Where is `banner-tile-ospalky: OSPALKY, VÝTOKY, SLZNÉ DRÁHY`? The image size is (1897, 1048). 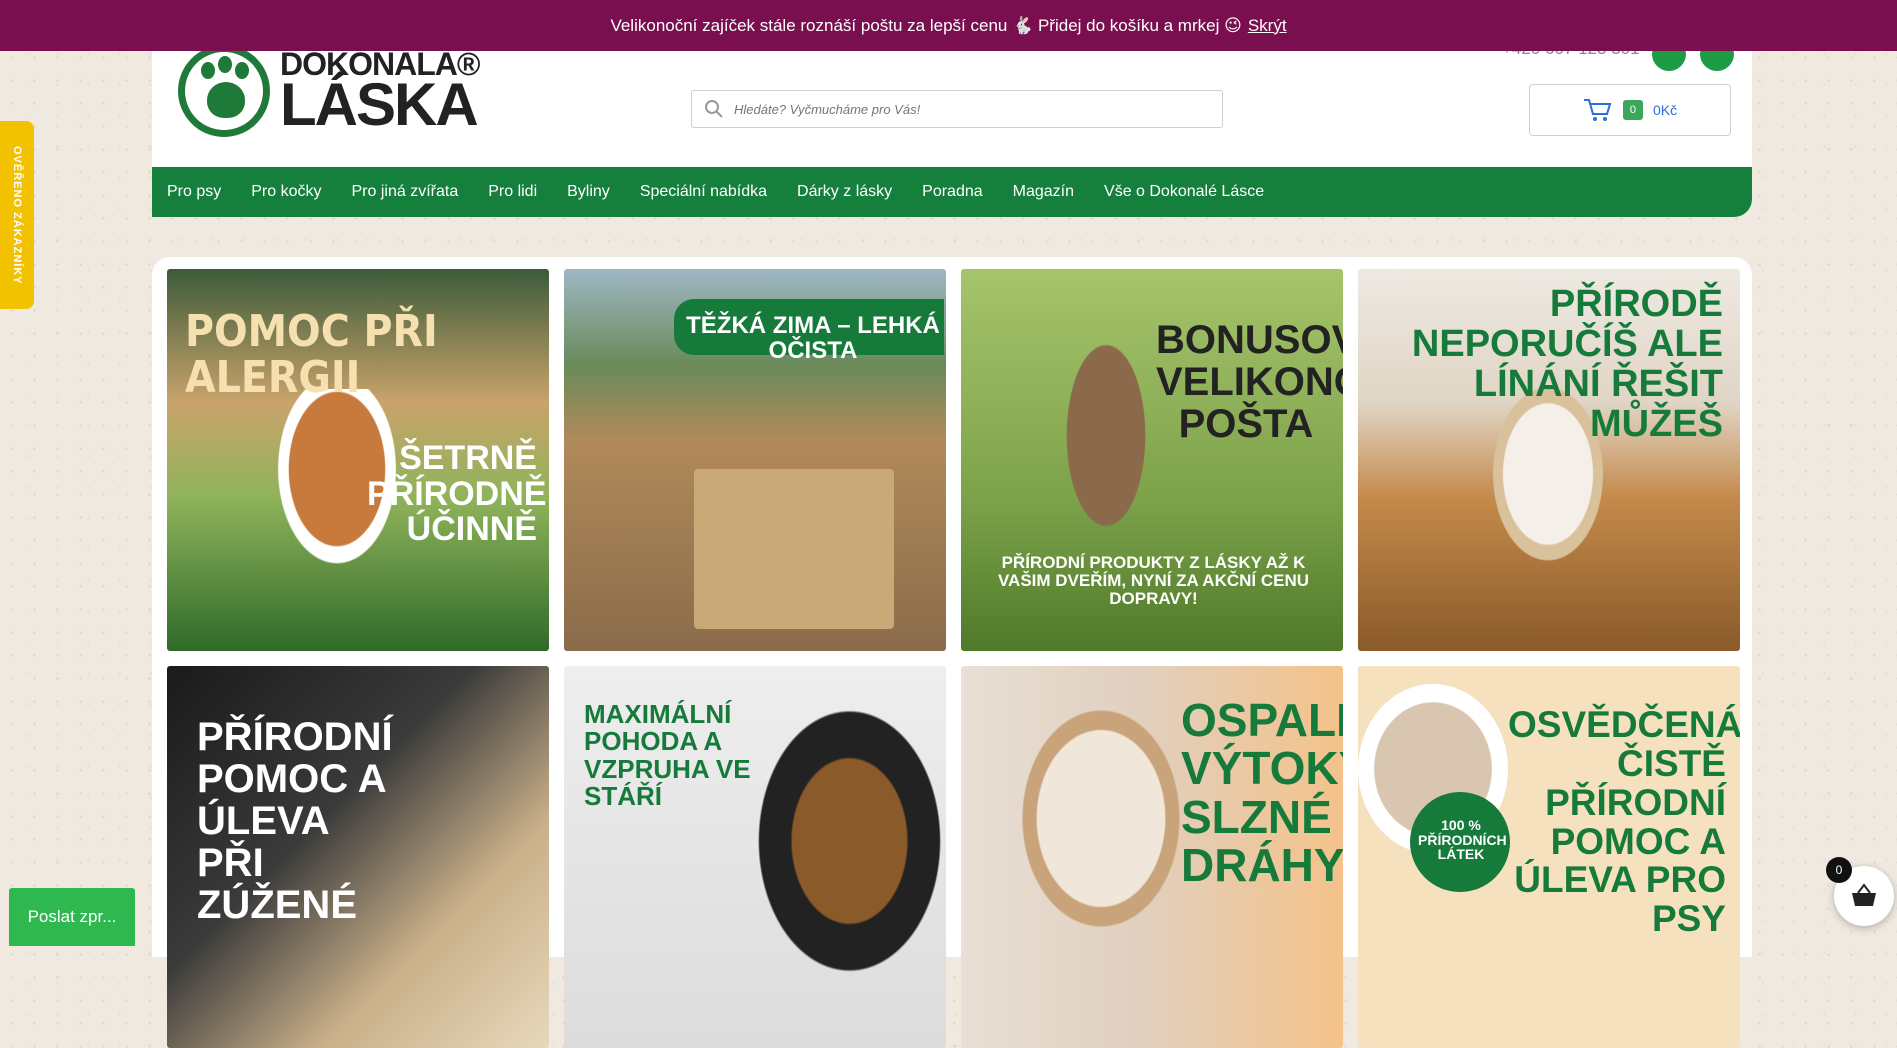 banner-tile-ospalky: OSPALKY, VÝTOKY, SLZNÉ DRÁHY is located at coordinates (1152, 857).